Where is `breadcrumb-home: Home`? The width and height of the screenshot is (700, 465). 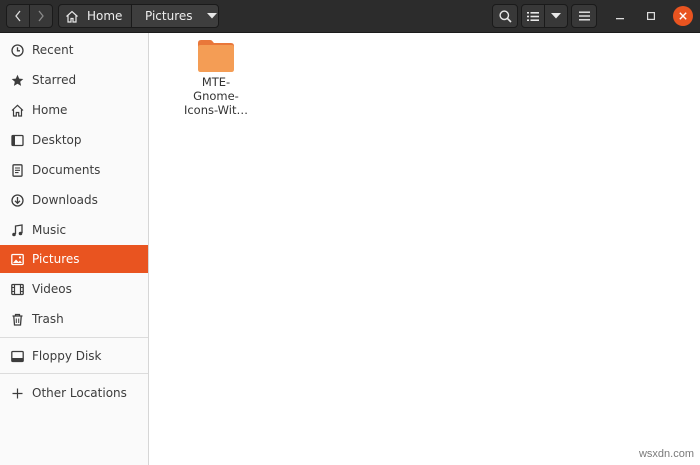
breadcrumb-home: Home is located at coordinates (95, 16).